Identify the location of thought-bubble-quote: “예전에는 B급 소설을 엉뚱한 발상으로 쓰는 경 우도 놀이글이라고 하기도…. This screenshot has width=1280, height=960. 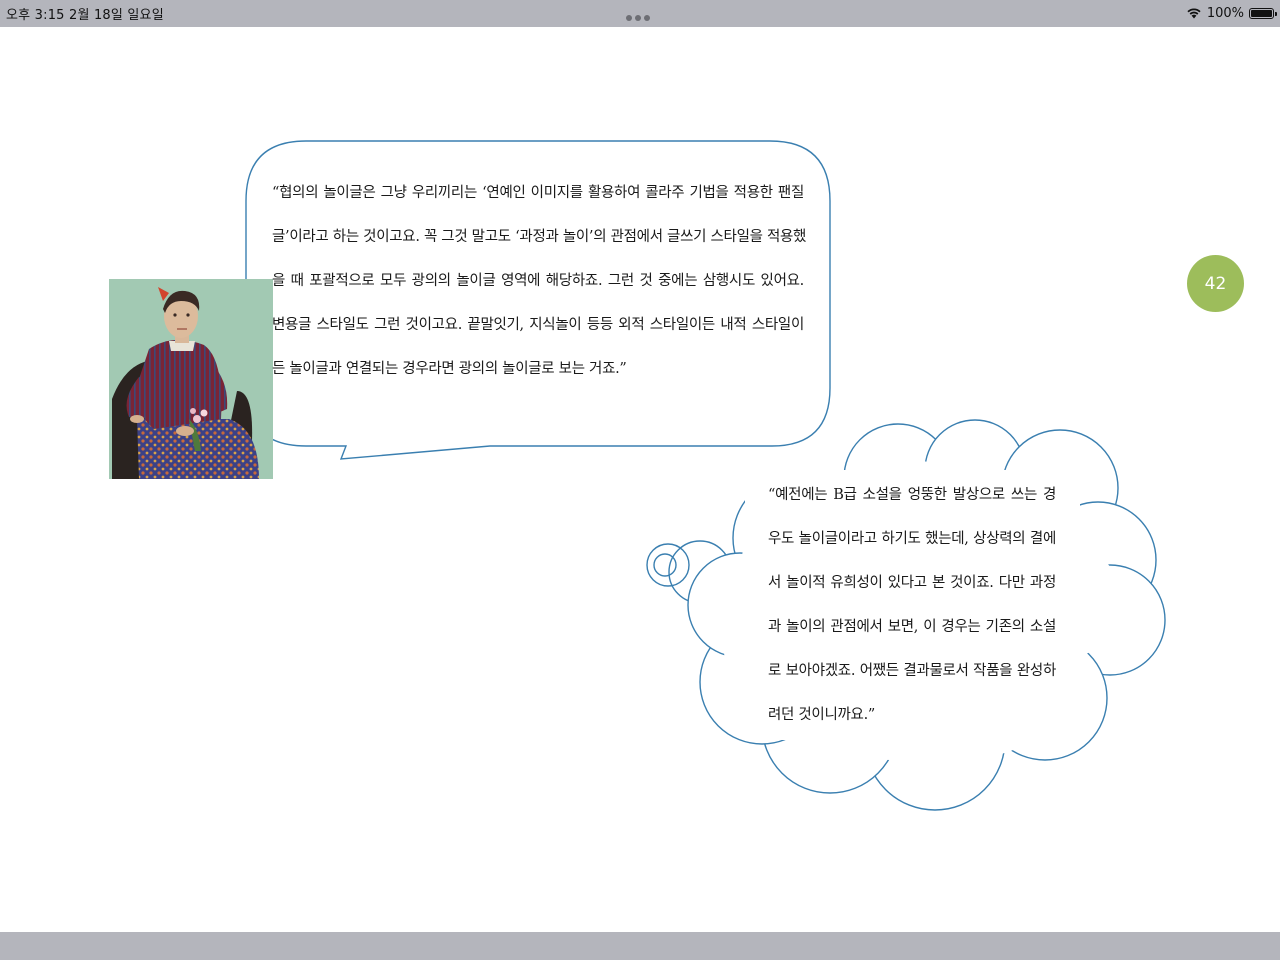
(912, 605).